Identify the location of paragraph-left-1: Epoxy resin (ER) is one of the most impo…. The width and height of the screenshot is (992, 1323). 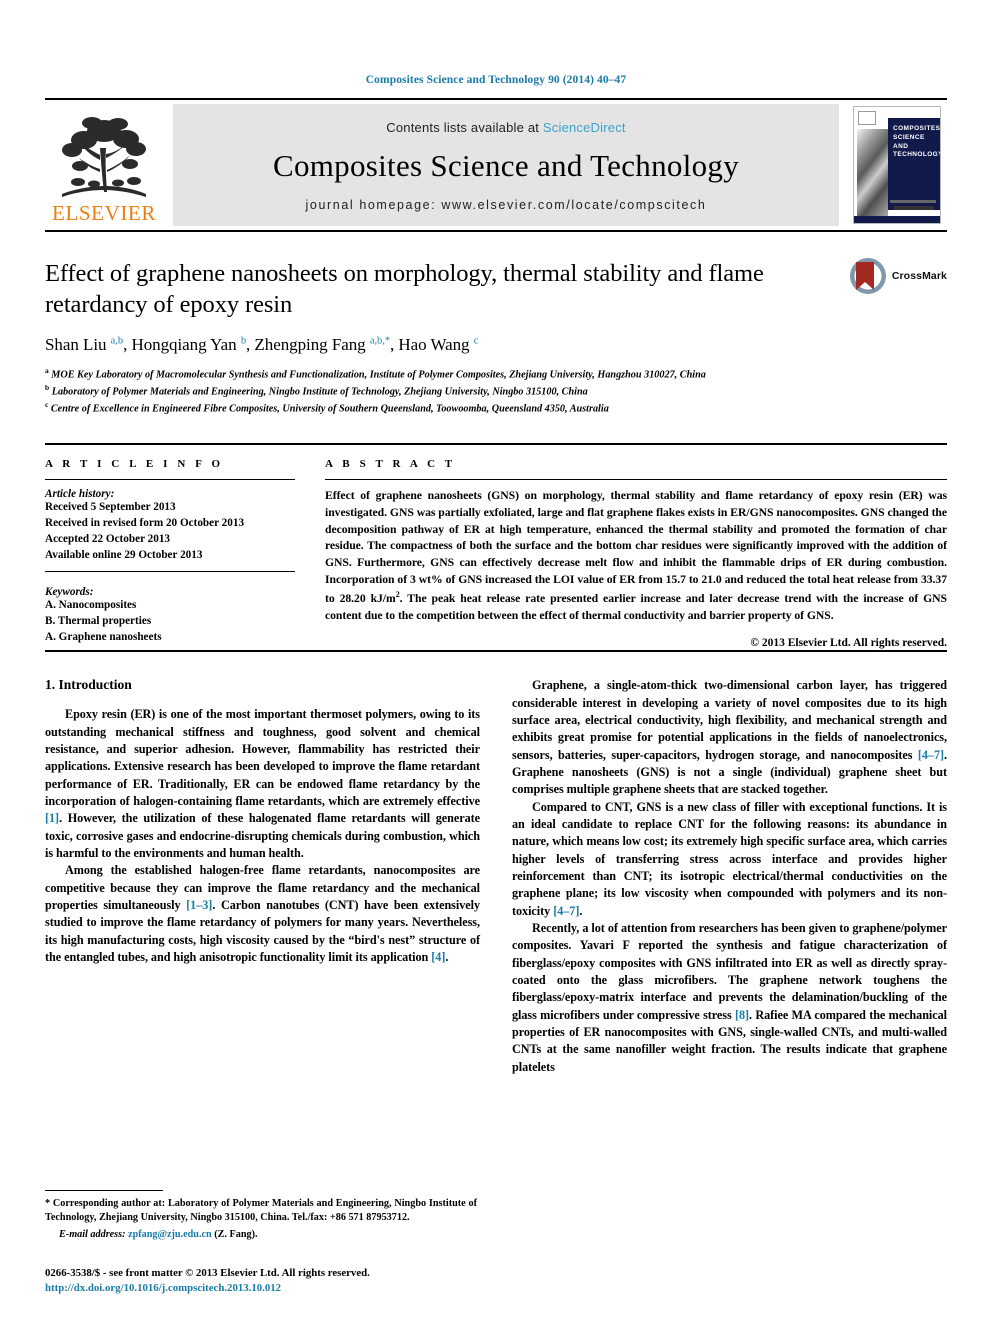
(262, 784).